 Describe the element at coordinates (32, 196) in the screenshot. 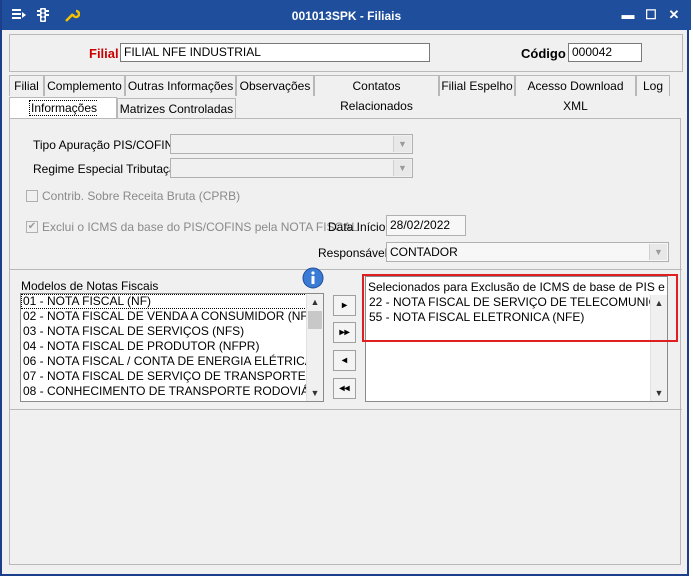

I see `contrib-checkbox` at that location.